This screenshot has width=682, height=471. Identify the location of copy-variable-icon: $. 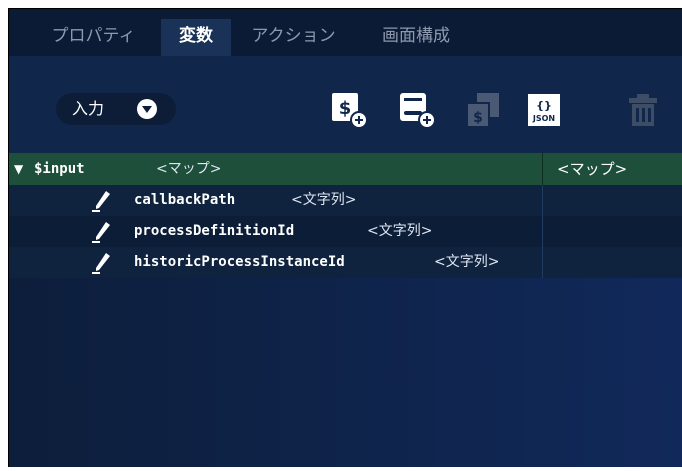
(482, 110).